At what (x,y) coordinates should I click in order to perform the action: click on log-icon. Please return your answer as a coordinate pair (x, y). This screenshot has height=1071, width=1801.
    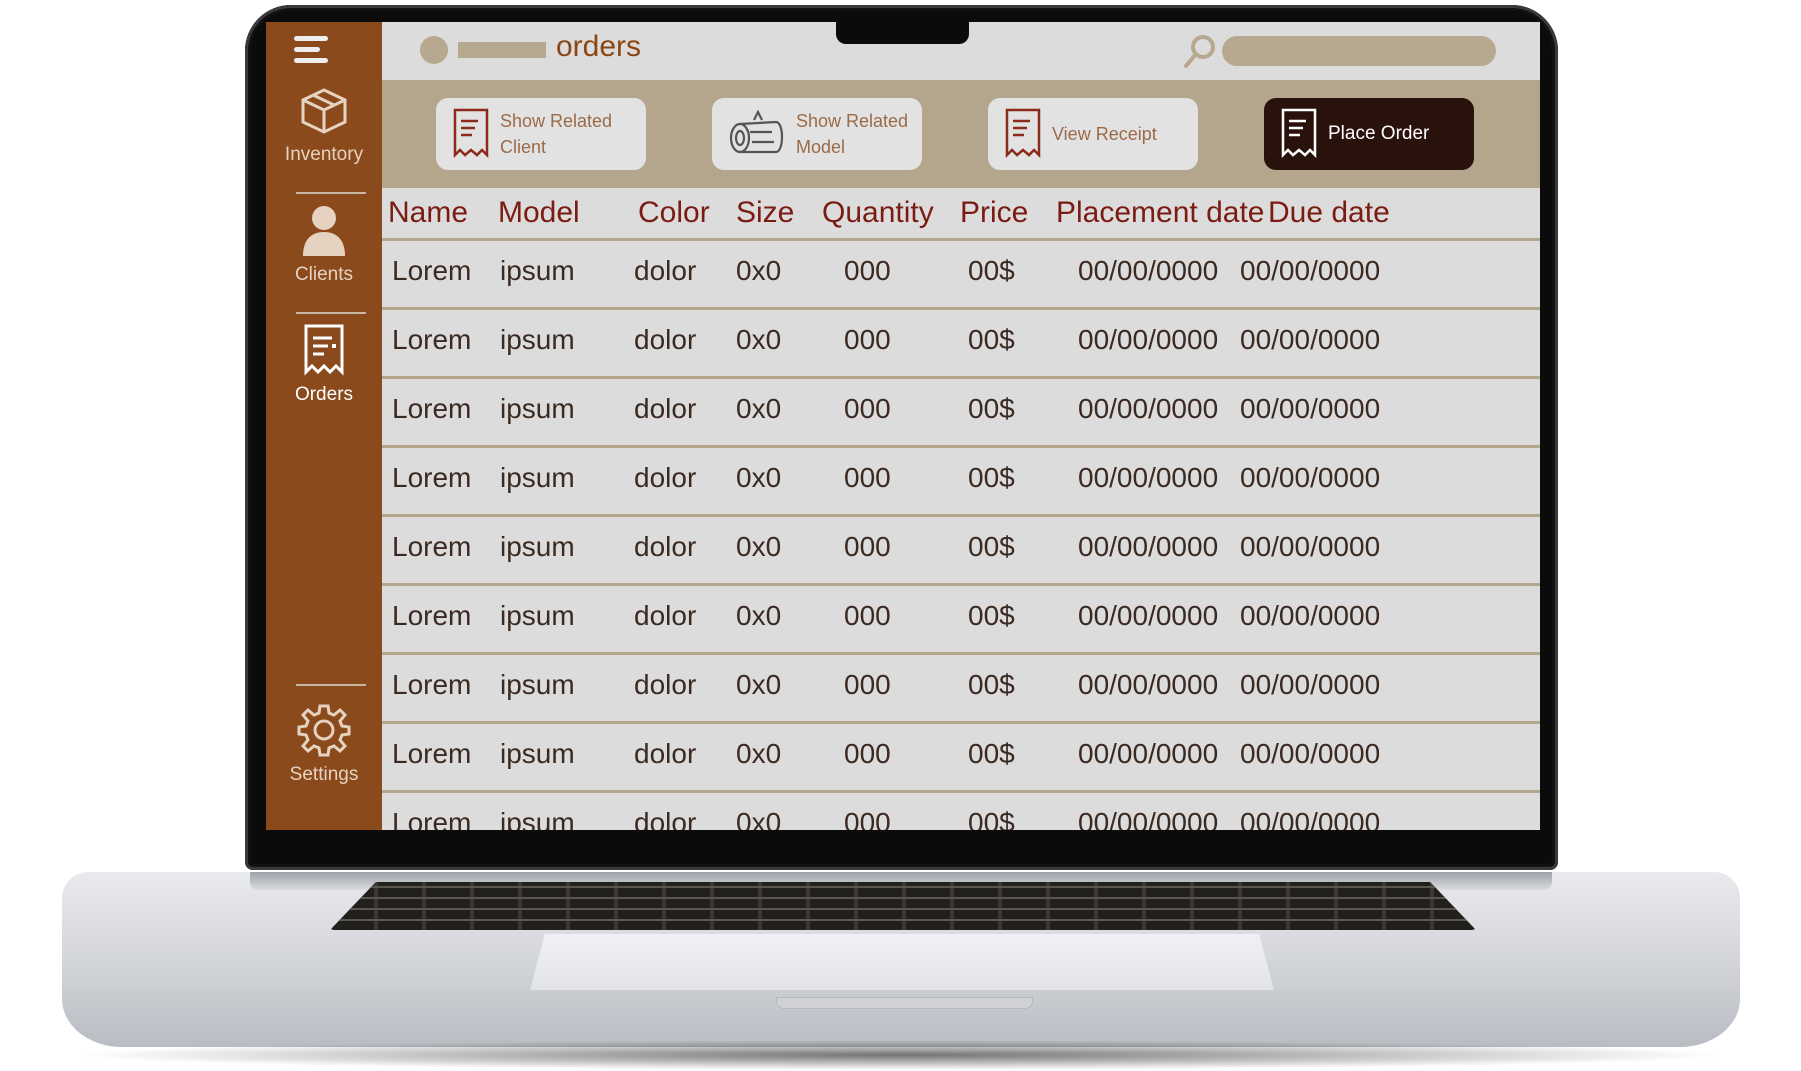
    Looking at the image, I should click on (756, 132).